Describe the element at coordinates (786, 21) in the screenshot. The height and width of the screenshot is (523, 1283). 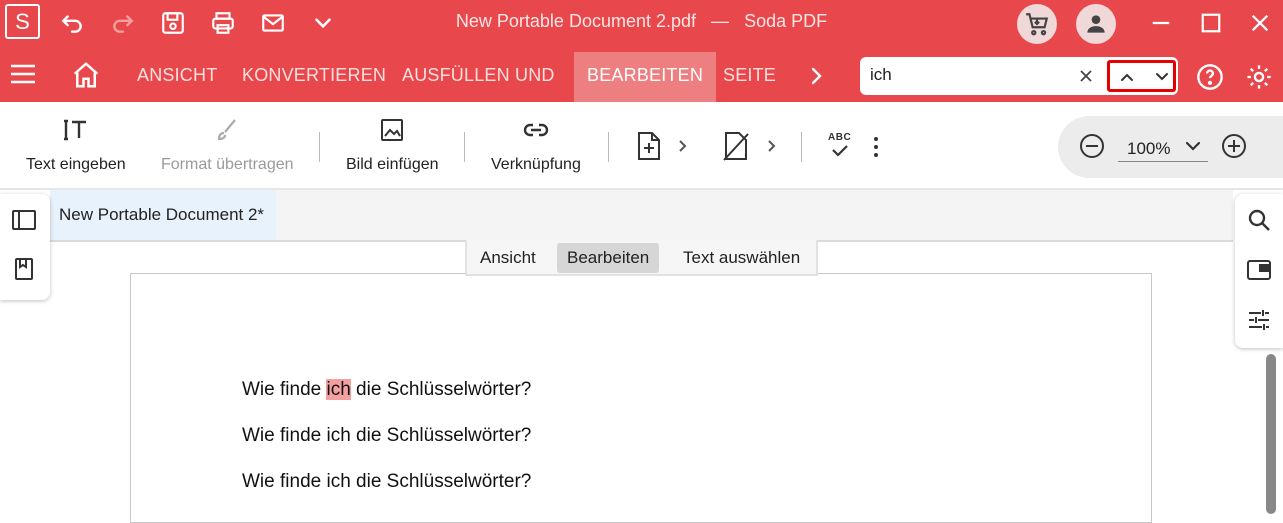
I see `app-name: Soda PDF` at that location.